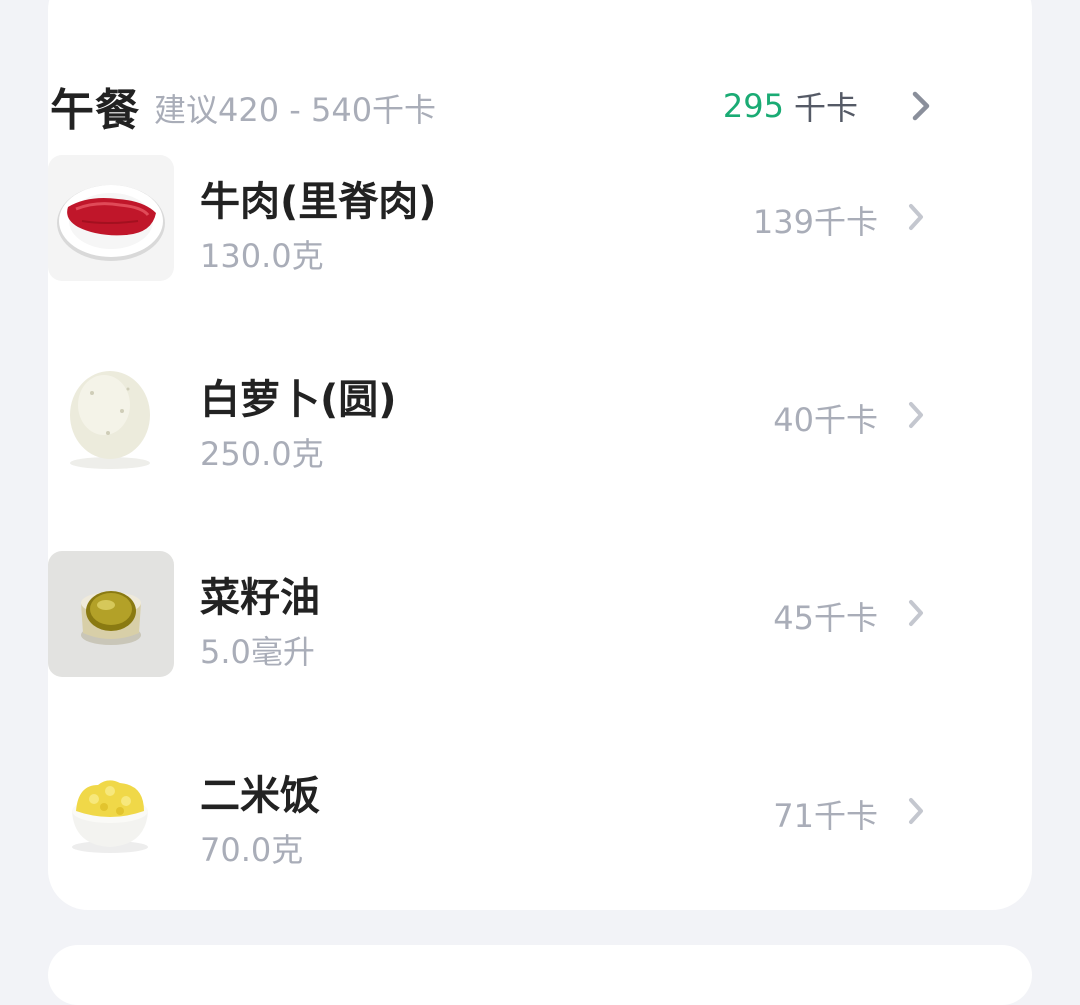 This screenshot has width=1080, height=1005. I want to click on food-amount: 250.0克, so click(262, 454).